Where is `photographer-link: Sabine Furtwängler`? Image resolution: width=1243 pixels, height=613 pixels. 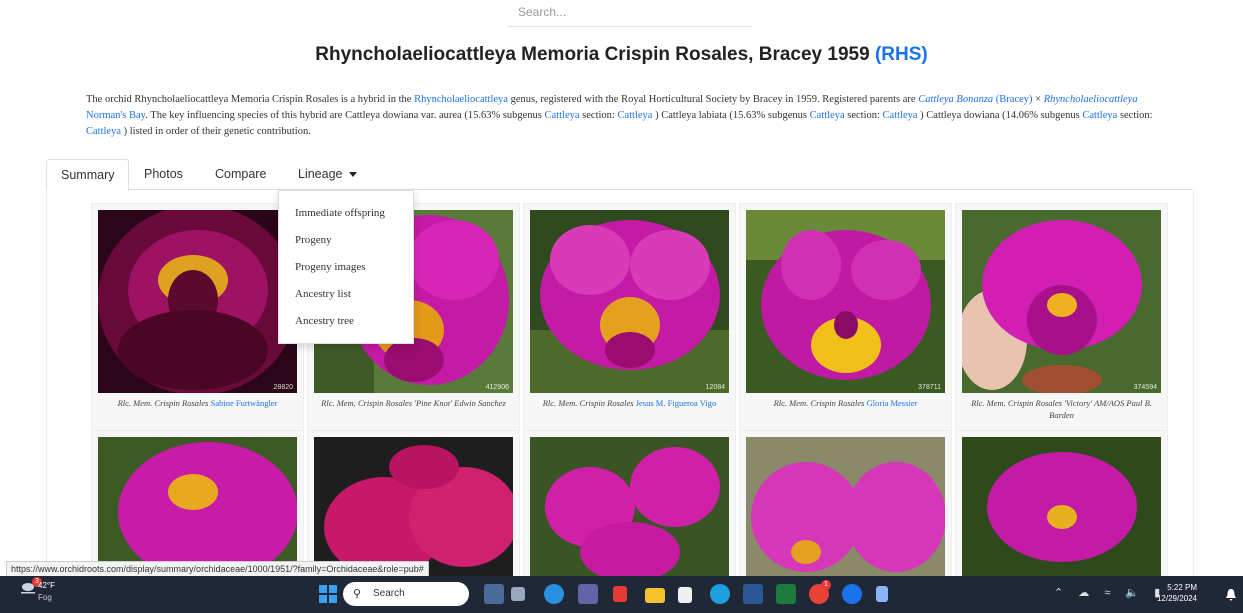
photographer-link: Sabine Furtwängler is located at coordinates (244, 403).